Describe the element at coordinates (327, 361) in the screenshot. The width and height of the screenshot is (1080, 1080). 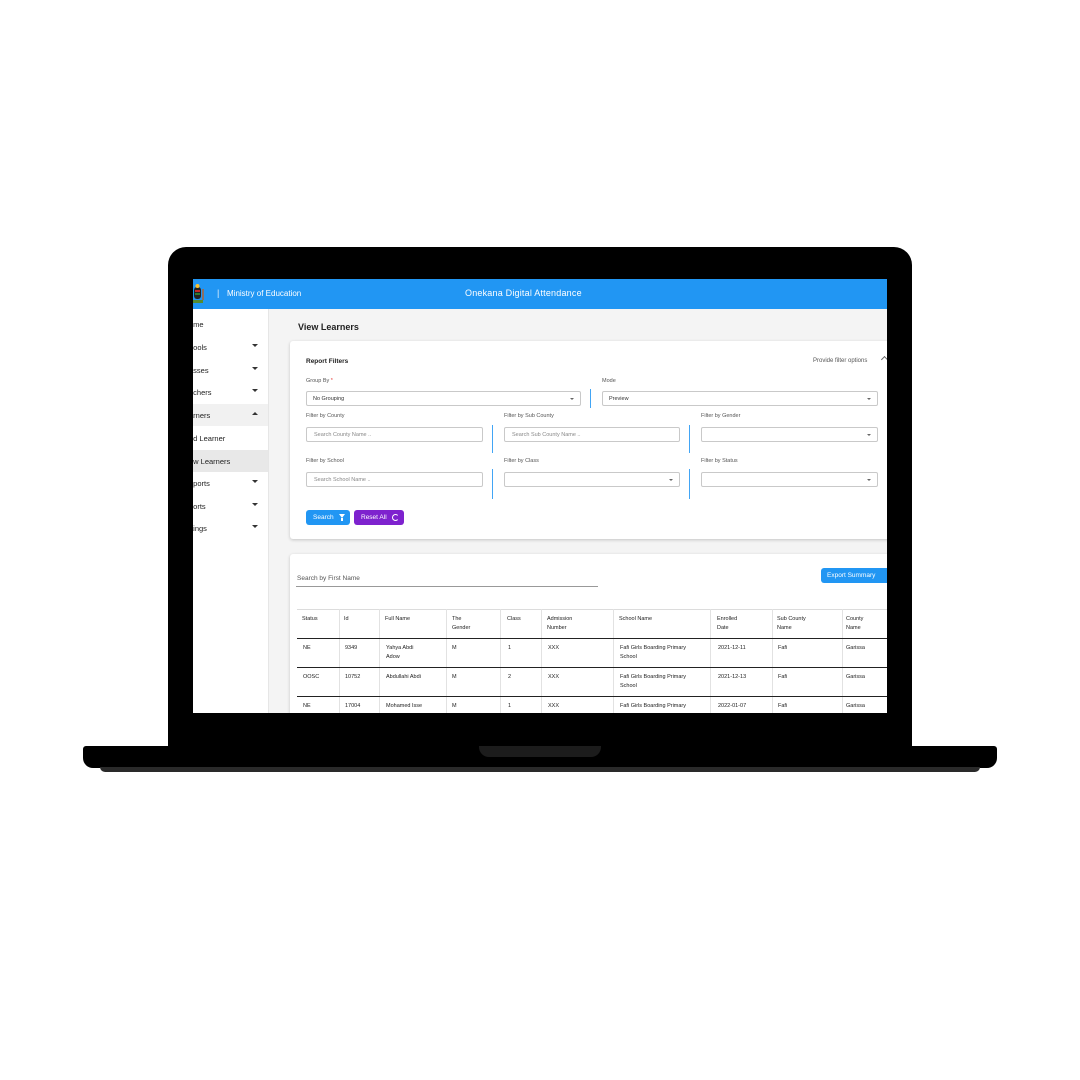
I see `filters-title: Report Filters` at that location.